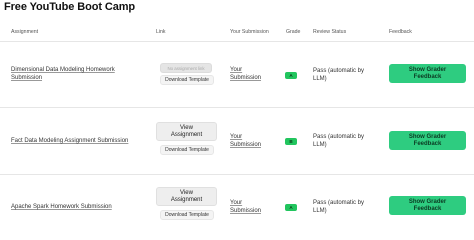  What do you see at coordinates (293, 32) in the screenshot?
I see `header-grade: Grade` at bounding box center [293, 32].